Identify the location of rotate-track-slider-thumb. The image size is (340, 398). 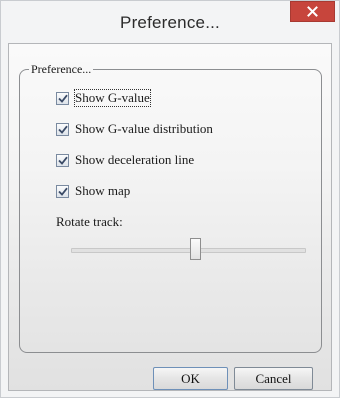
(195, 249).